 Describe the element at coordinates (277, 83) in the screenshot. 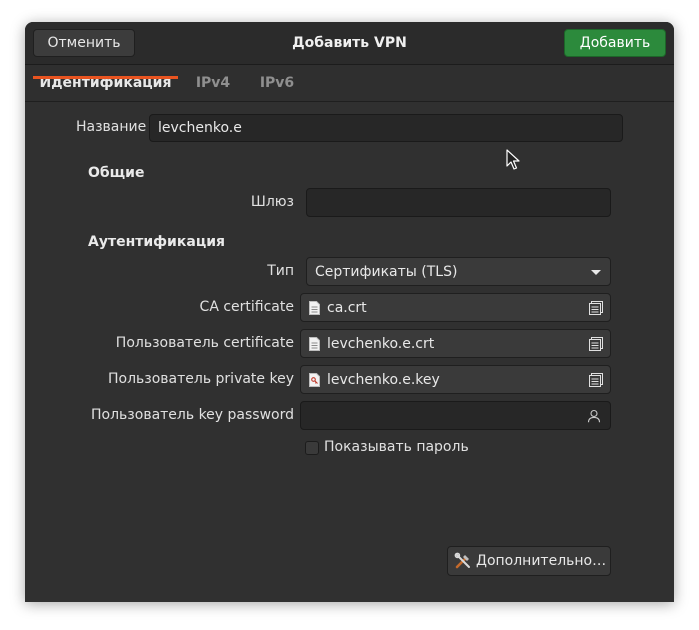

I see `tab-ipv6: IPv6` at that location.